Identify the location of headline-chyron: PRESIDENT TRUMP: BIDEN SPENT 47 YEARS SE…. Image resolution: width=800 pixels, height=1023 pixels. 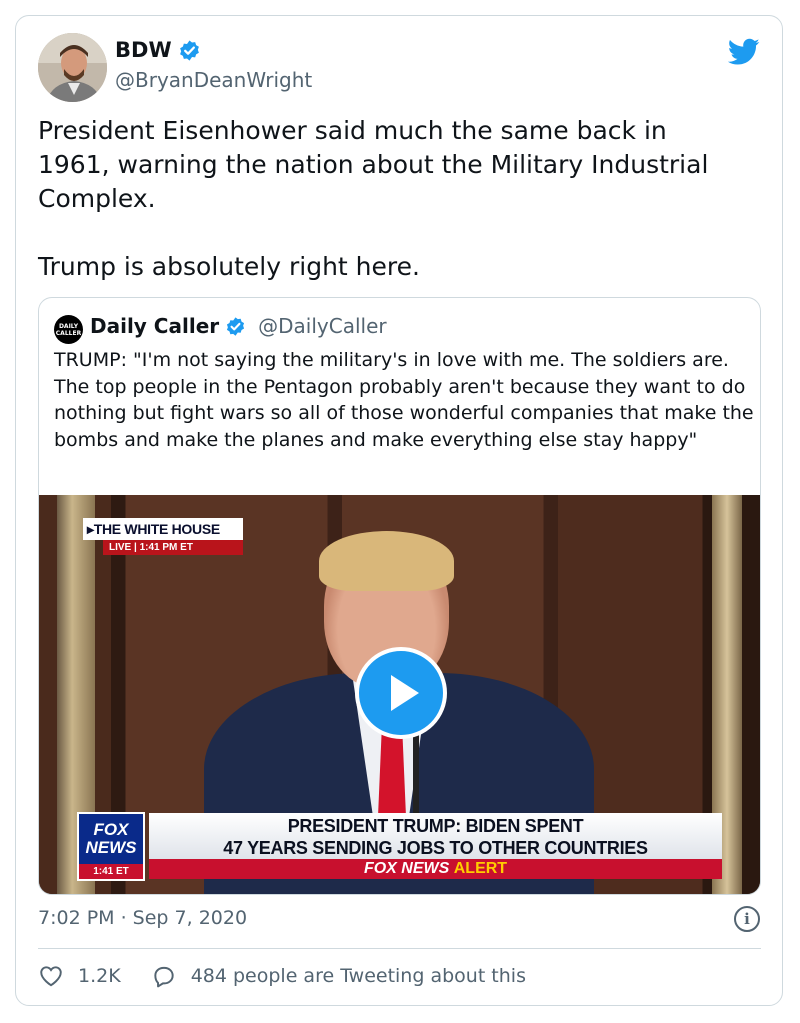
(435, 836).